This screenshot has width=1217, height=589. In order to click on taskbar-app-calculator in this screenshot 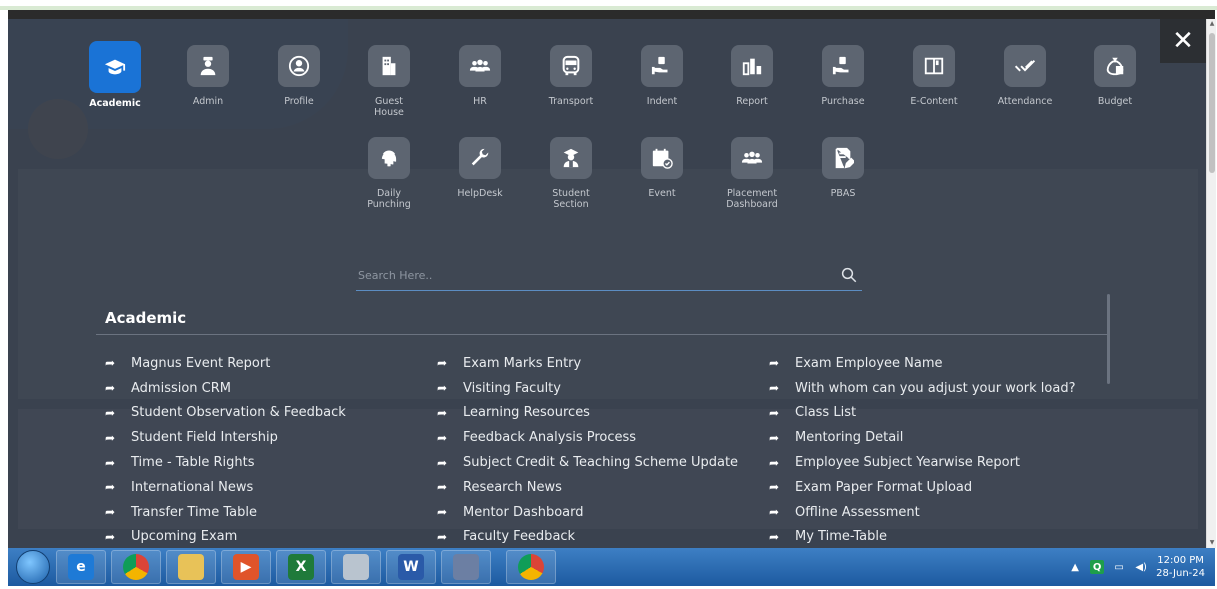, I will do `click(356, 567)`.